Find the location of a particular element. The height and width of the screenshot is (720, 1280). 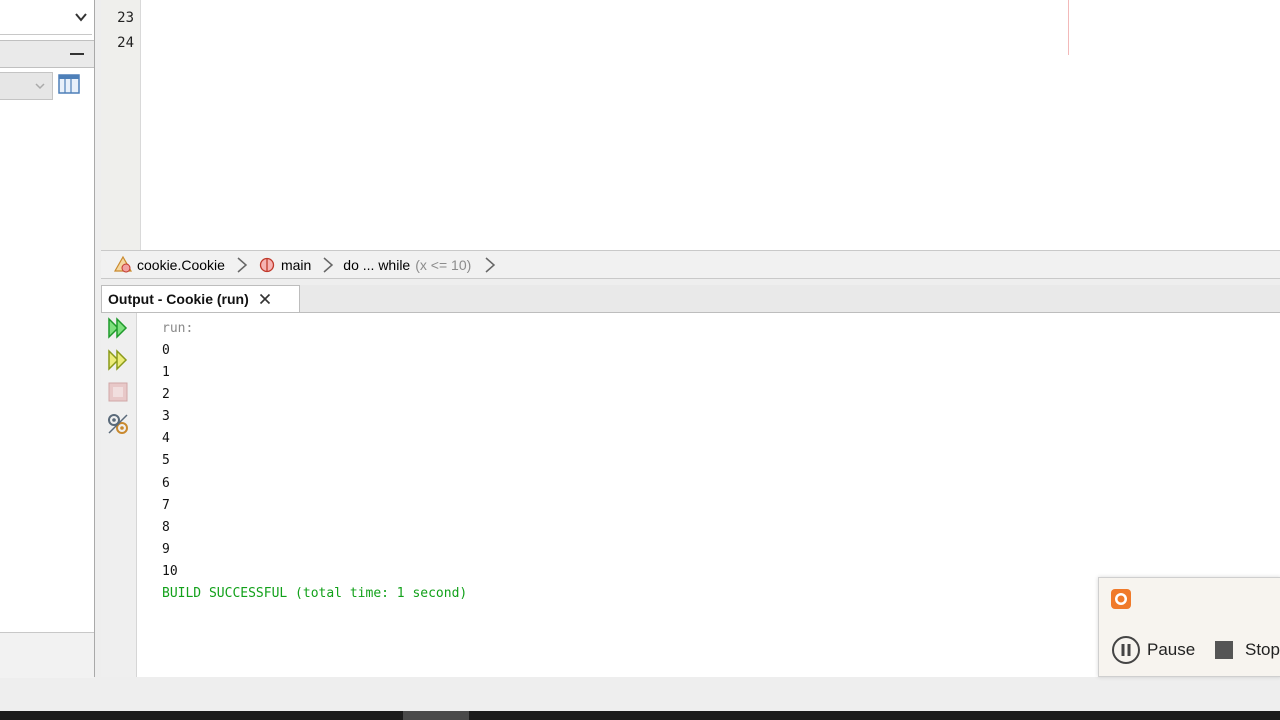

output-line: 8 is located at coordinates (166, 527).